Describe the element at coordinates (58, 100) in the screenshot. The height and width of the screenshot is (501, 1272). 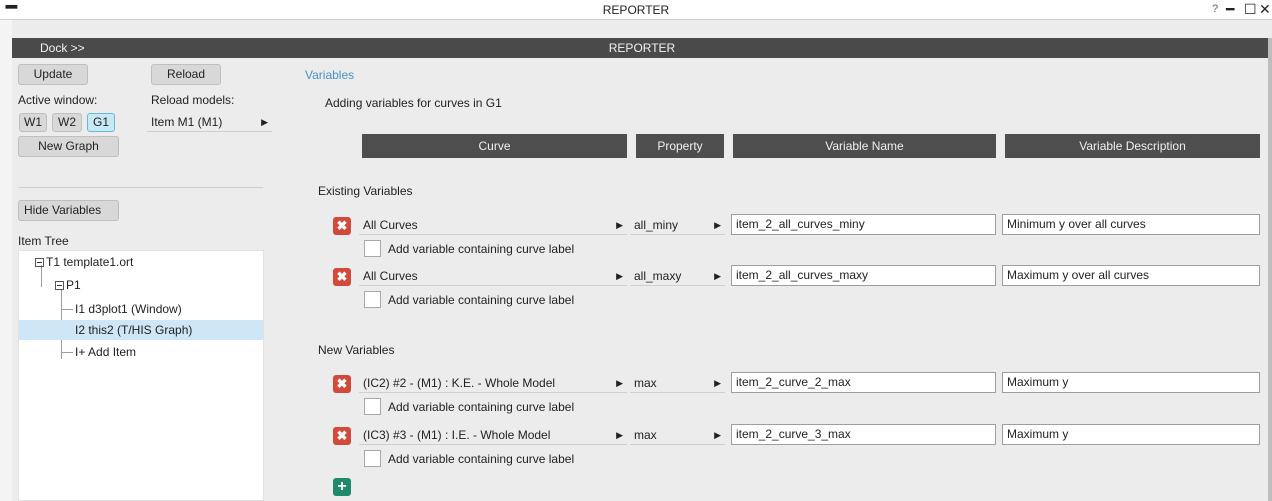
I see `active-window-label: Active window:` at that location.